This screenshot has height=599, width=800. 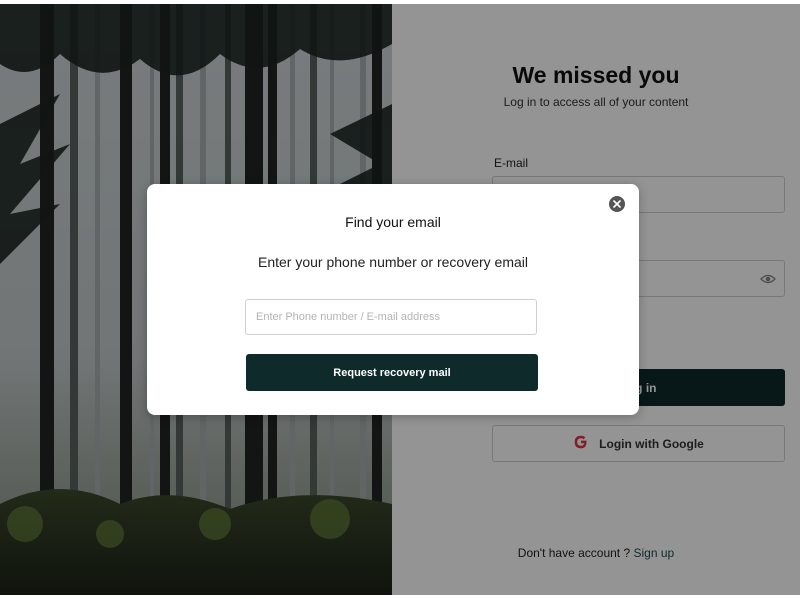 I want to click on close-icon, so click(x=617, y=204).